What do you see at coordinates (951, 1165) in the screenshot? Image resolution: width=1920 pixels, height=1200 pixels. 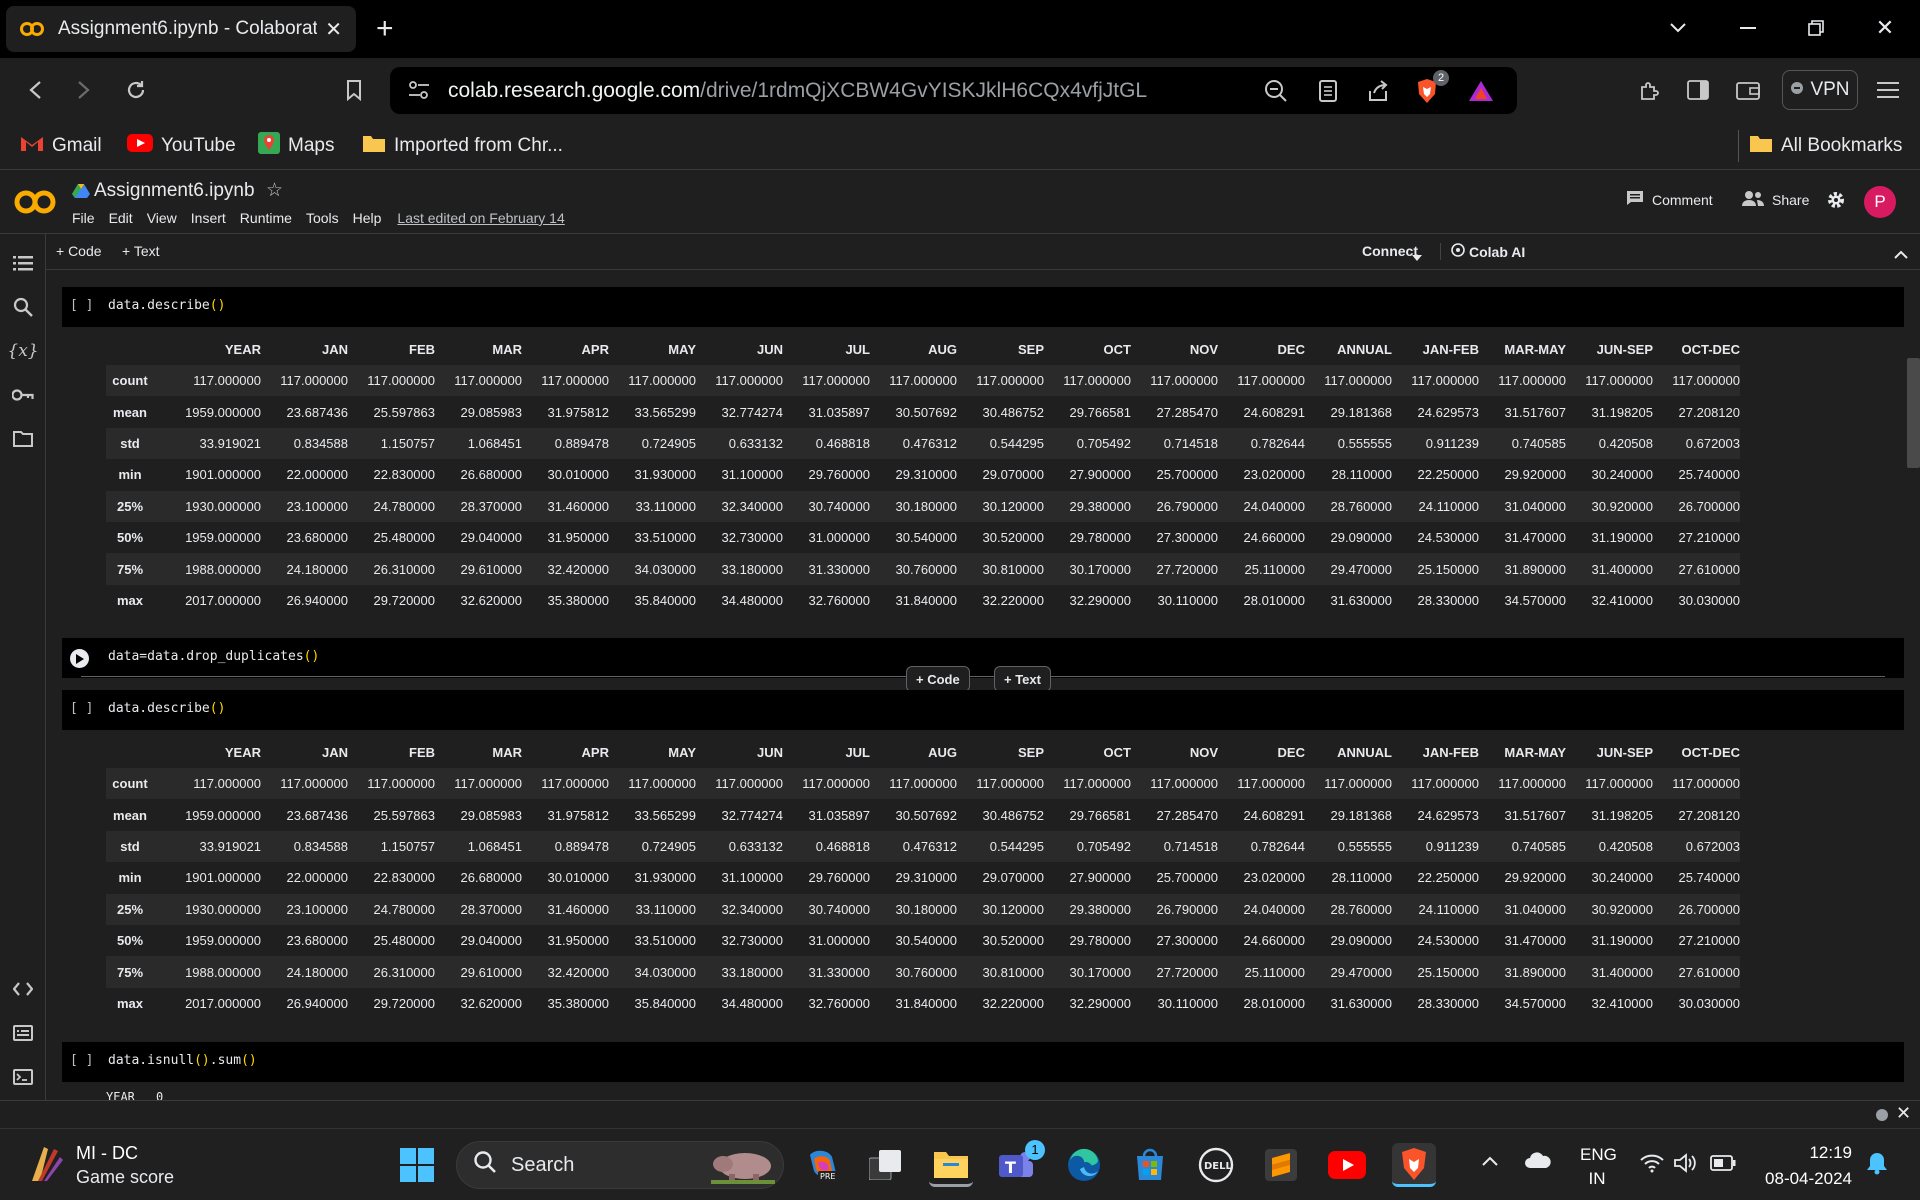 I see `file-explorer-icon` at bounding box center [951, 1165].